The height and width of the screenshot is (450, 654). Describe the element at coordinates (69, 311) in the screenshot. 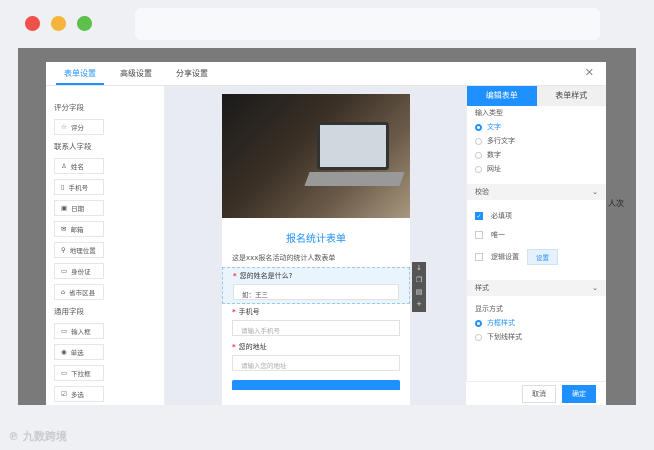

I see `section-title: 通用字段` at that location.